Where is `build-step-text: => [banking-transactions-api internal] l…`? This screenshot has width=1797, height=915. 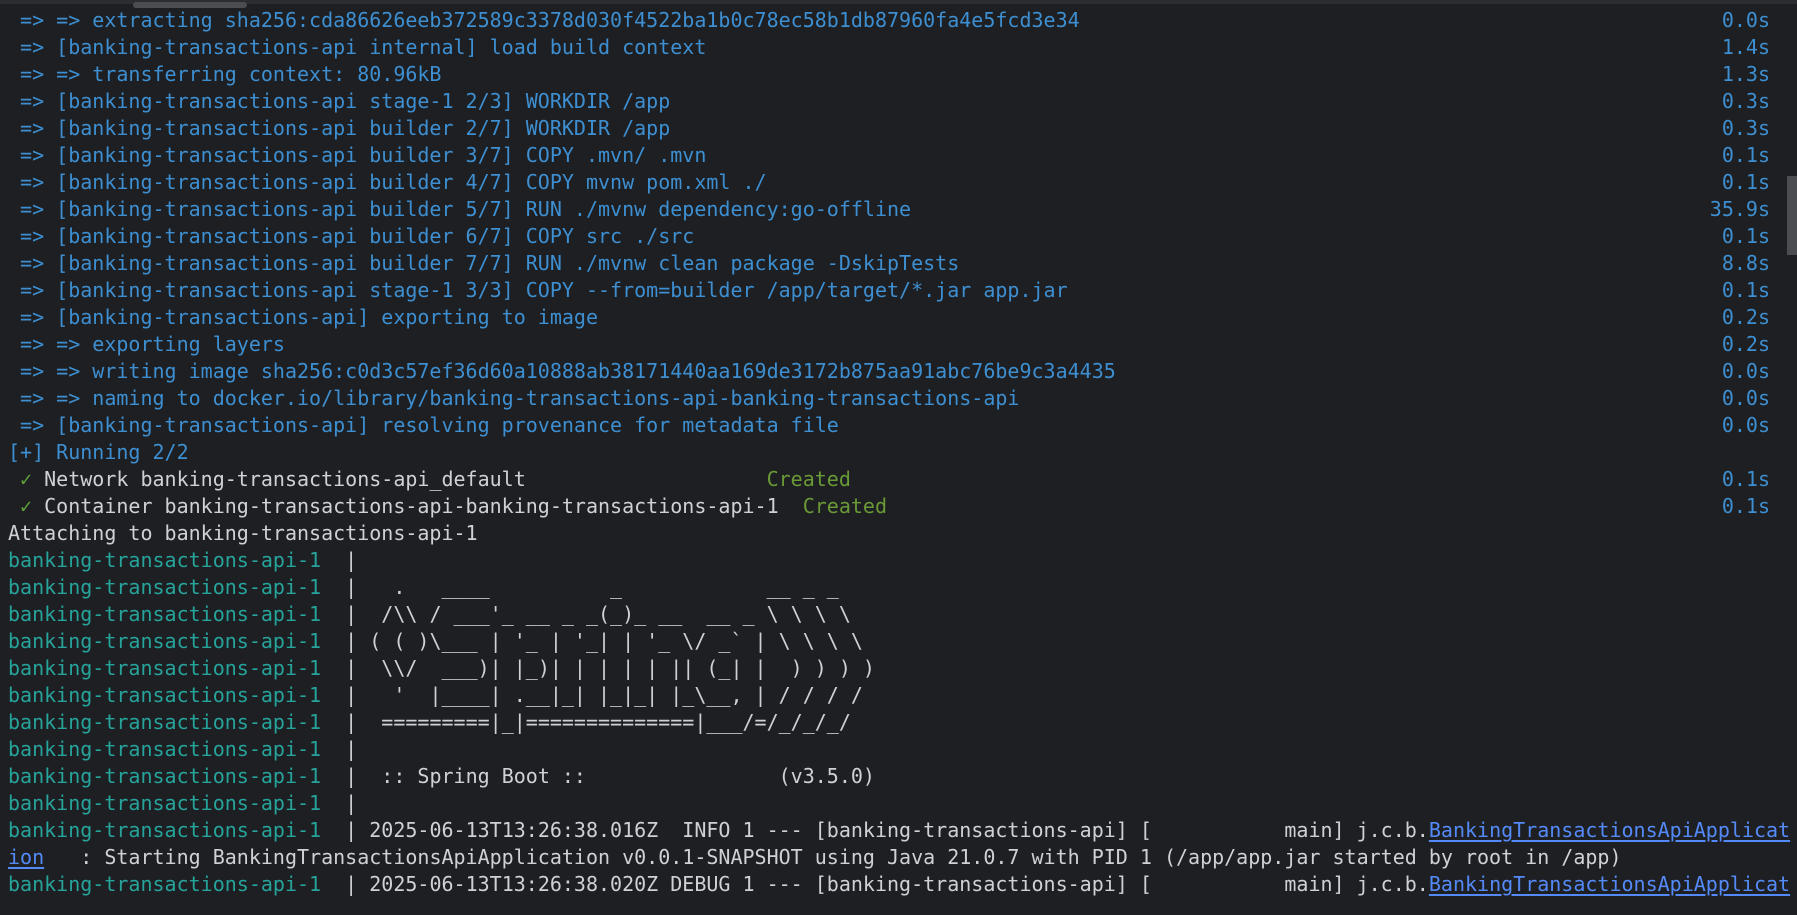
build-step-text: => [banking-transactions-api internal] l… is located at coordinates (357, 47).